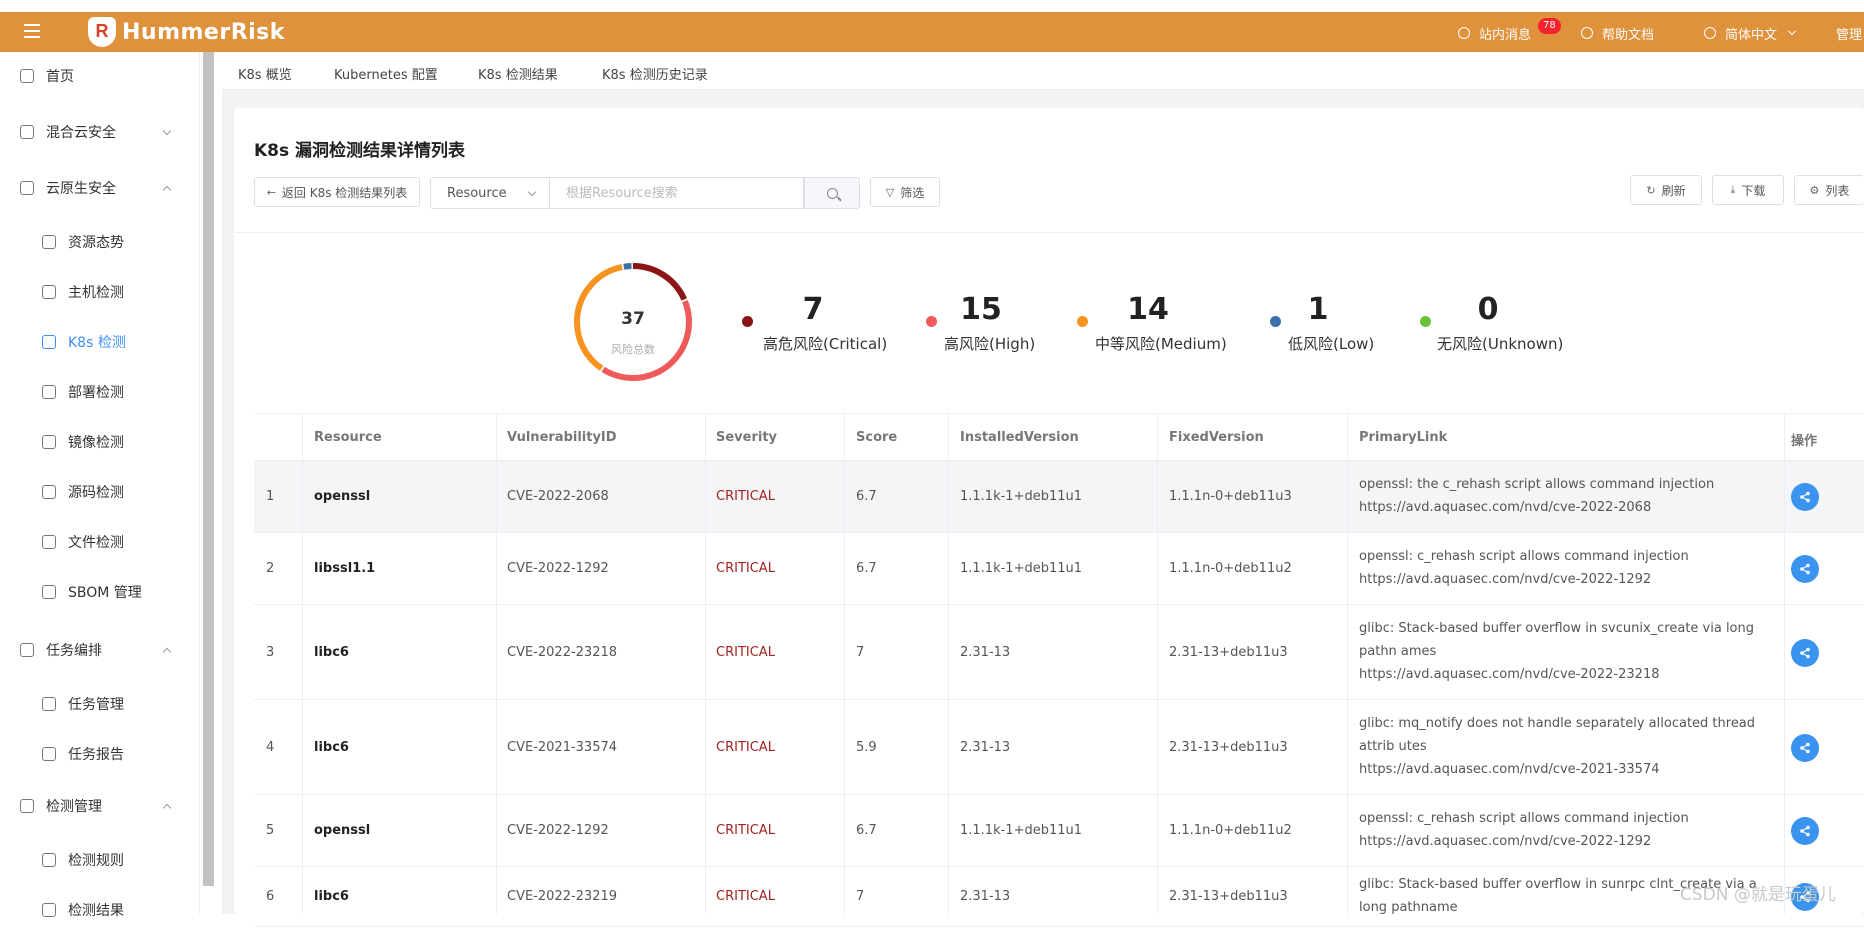 This screenshot has width=1864, height=930. What do you see at coordinates (1403, 437) in the screenshot?
I see `col-primary-link: PrimaryLink` at bounding box center [1403, 437].